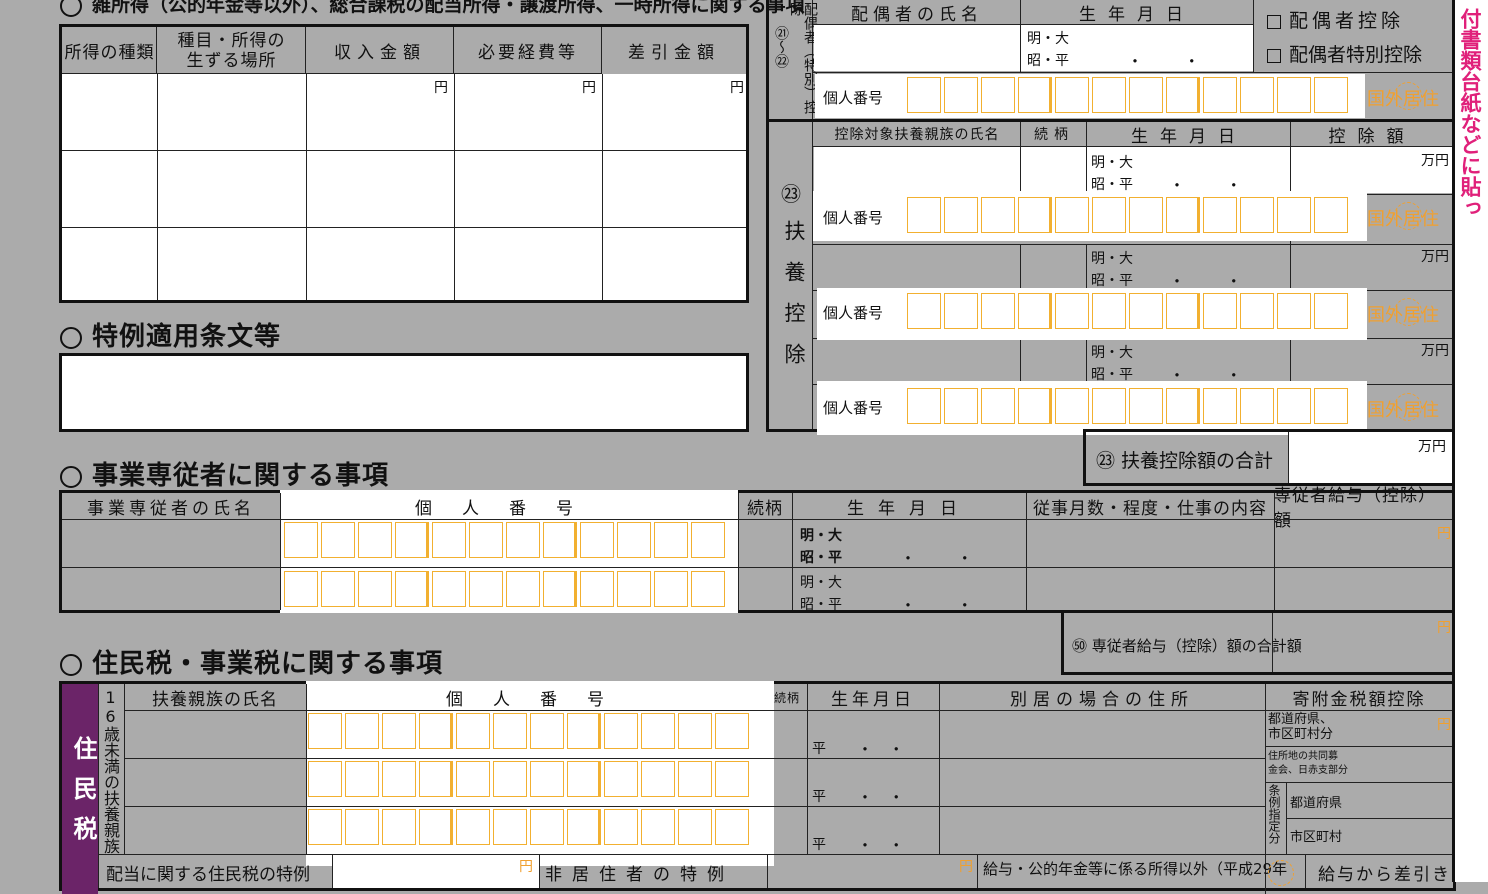 Image resolution: width=1488 pixels, height=894 pixels. I want to click on circle-option-icon, so click(1281, 873).